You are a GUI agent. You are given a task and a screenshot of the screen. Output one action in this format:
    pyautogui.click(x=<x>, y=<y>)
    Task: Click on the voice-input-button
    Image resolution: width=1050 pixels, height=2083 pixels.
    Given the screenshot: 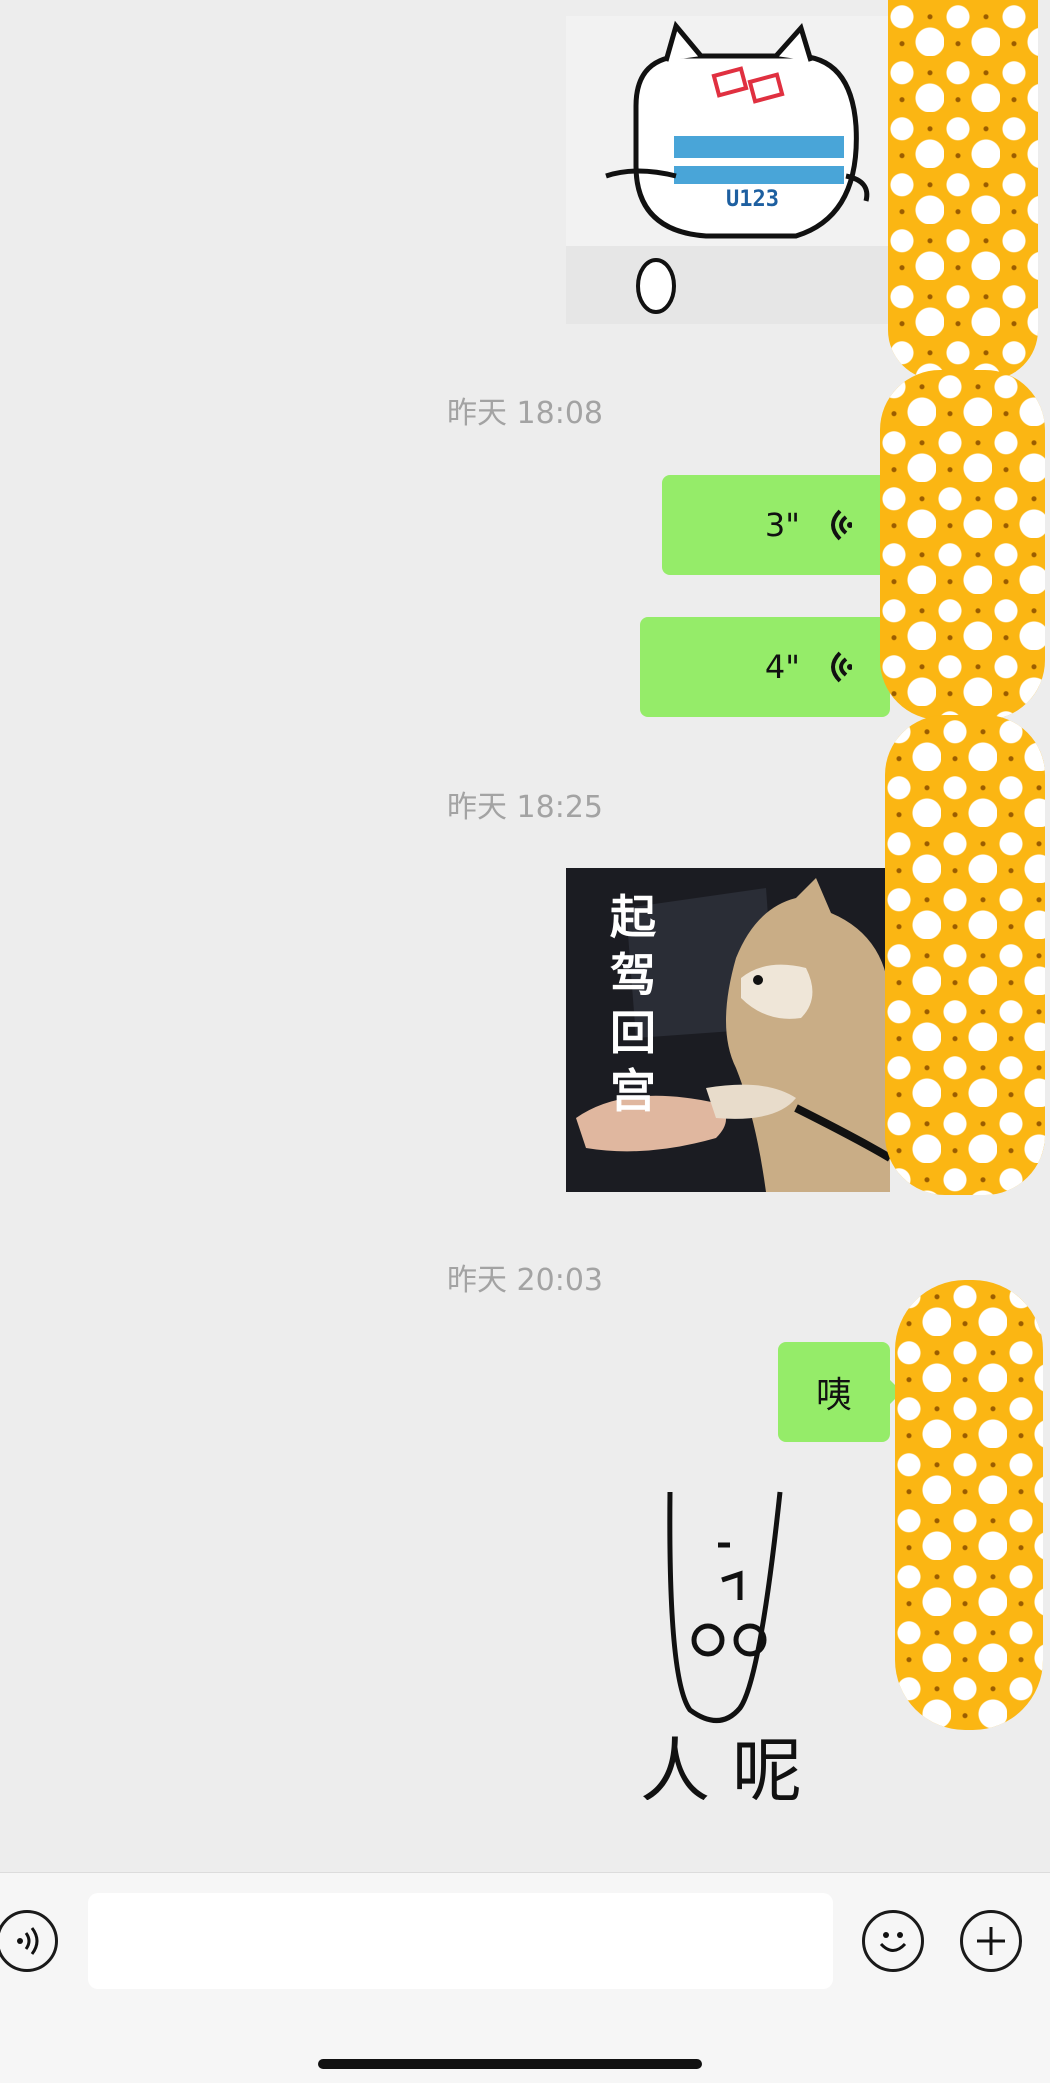 What is the action you would take?
    pyautogui.click(x=29, y=1941)
    